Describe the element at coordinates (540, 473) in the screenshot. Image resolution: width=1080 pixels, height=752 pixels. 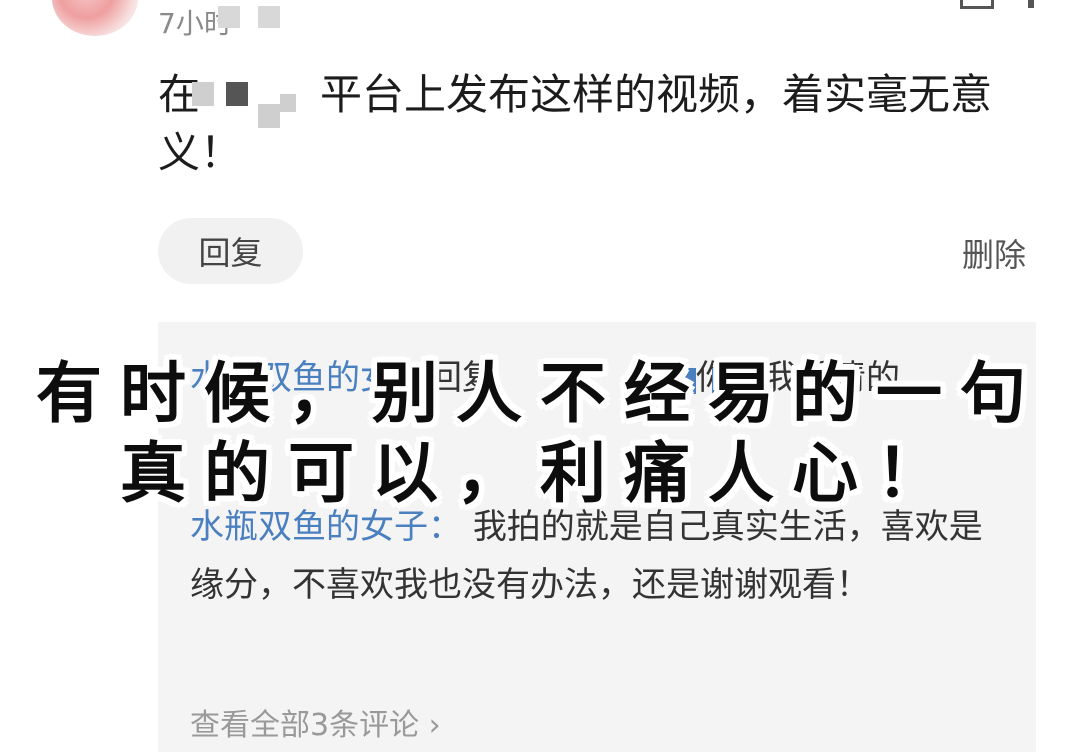
I see `overlay-caption-line-2: 真的可以，利痛人心！` at that location.